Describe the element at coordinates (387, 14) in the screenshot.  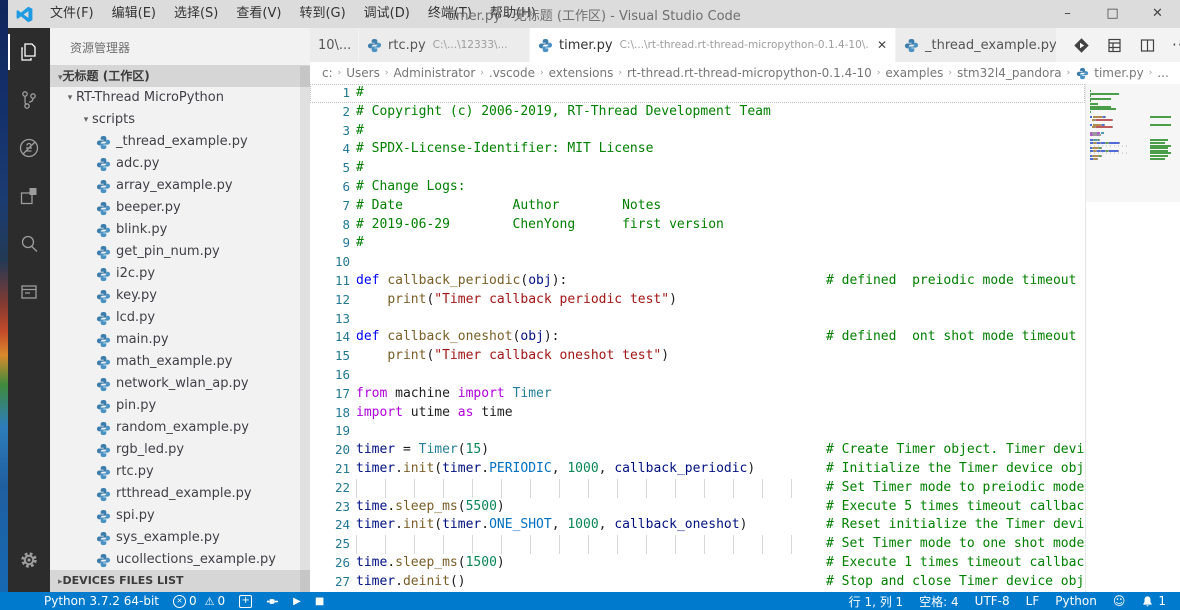
I see `menu-item-5: 调试(D)` at that location.